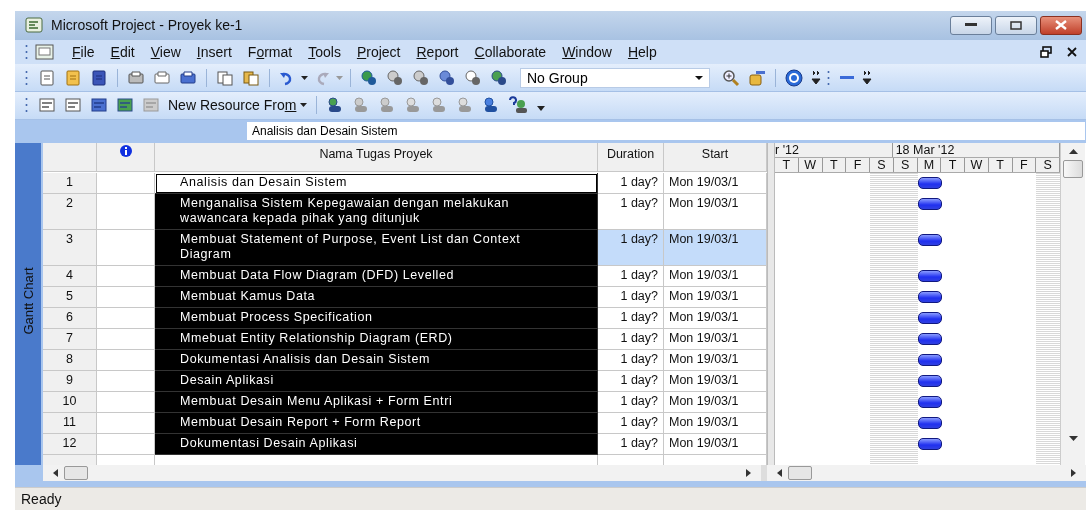  I want to click on task-name-cell: Analisis dan Desain Sistem, so click(376, 184).